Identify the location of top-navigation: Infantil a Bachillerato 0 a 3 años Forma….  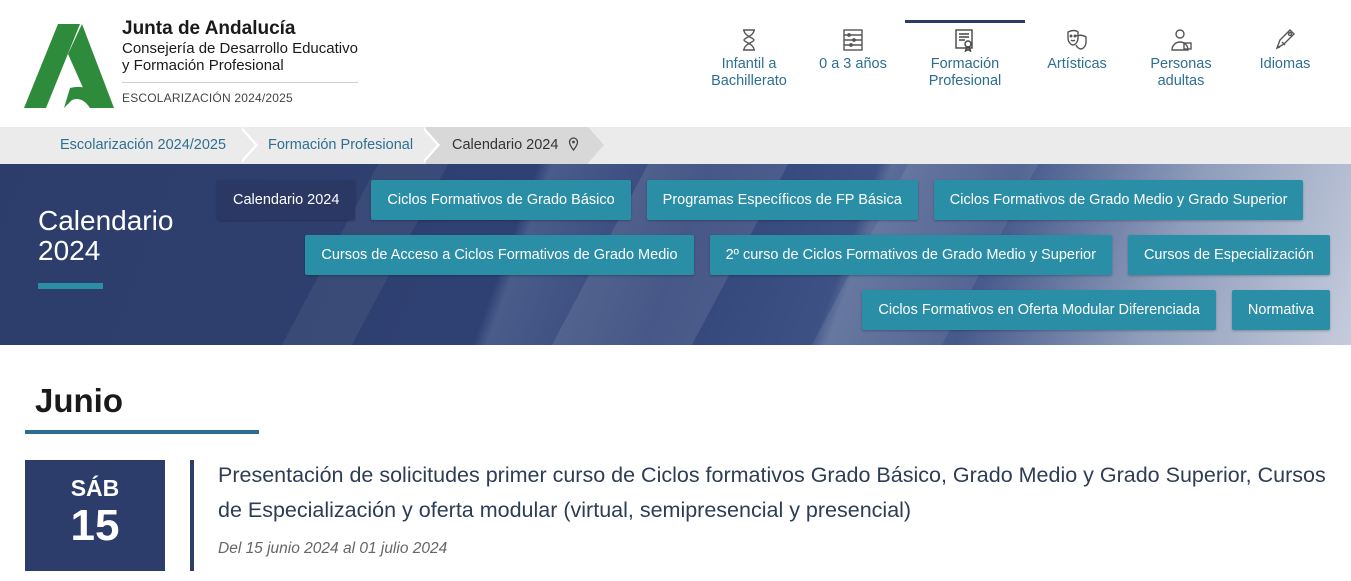
(1017, 60).